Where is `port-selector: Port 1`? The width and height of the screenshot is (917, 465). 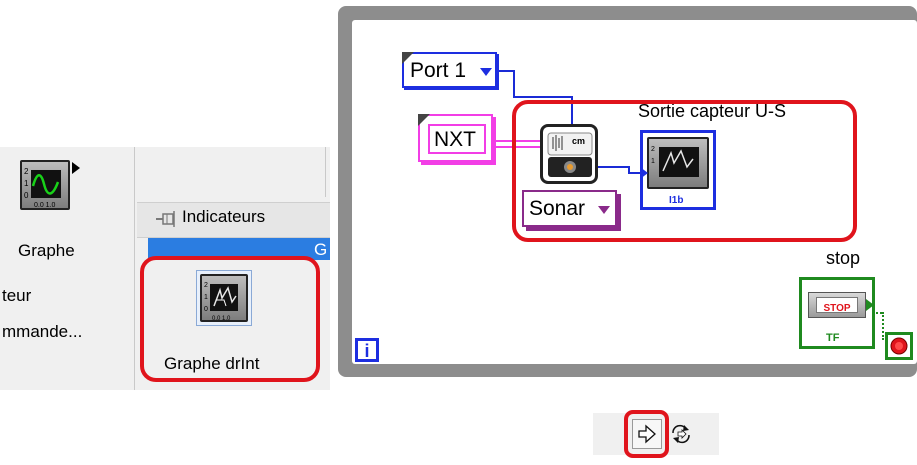
port-selector: Port 1 is located at coordinates (449, 70).